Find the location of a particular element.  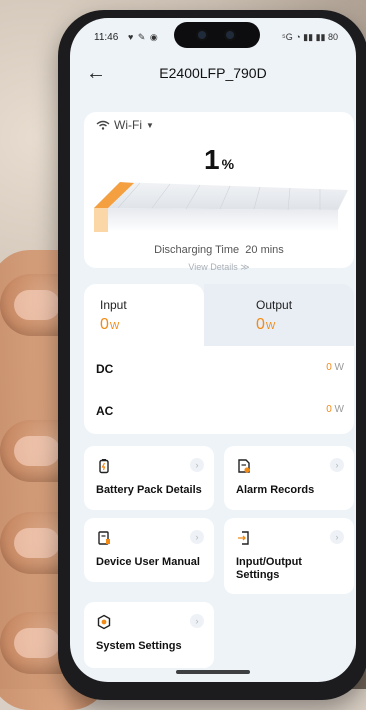

battery-percent-value: 1 is located at coordinates (211, 159).